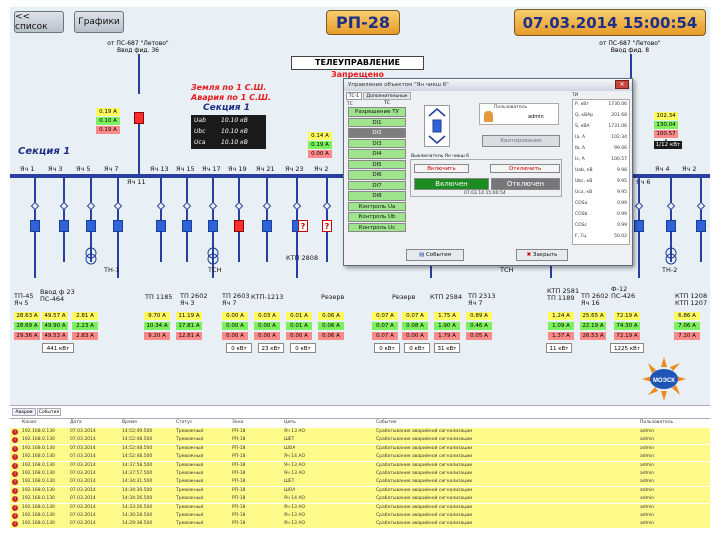 This screenshot has height=540, width=720. I want to click on bay-current-b: 0.19 A, so click(320, 145).